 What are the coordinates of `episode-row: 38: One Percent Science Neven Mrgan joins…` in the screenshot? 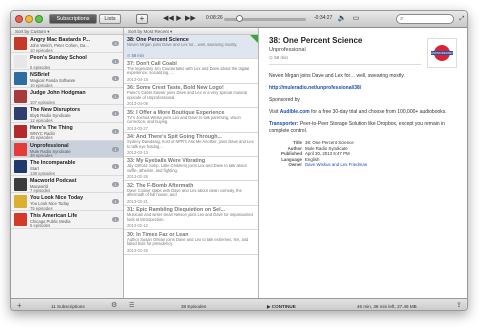 It's located at (191, 47).